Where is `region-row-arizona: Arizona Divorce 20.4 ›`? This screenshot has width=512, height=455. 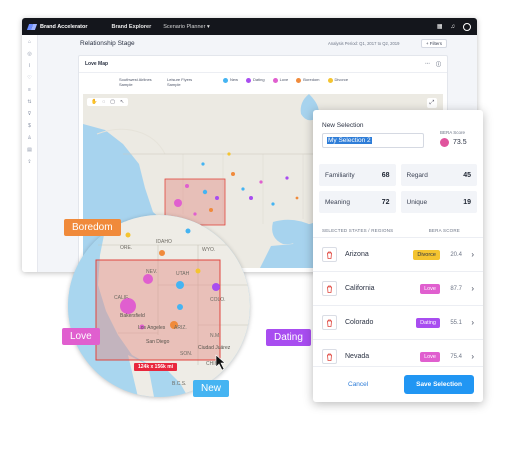 region-row-arizona: Arizona Divorce 20.4 › is located at coordinates (398, 254).